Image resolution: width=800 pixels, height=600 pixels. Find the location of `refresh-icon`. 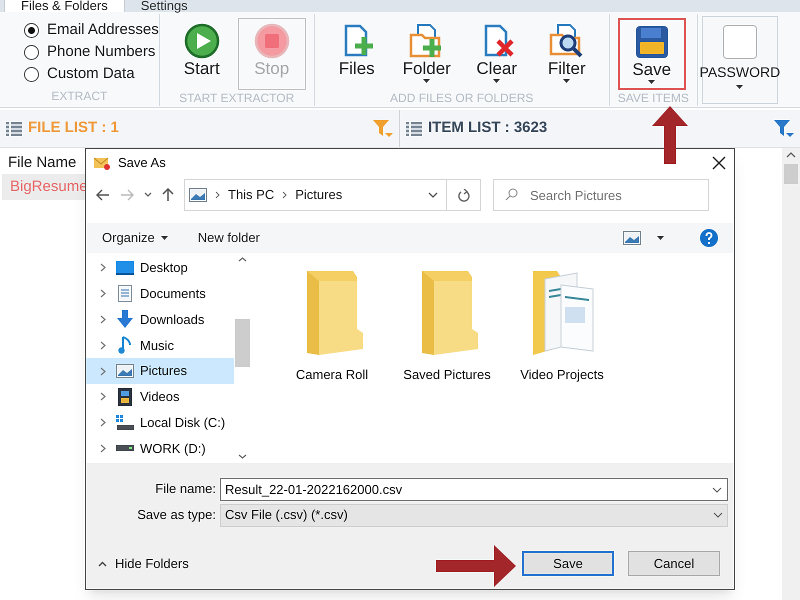

refresh-icon is located at coordinates (464, 195).